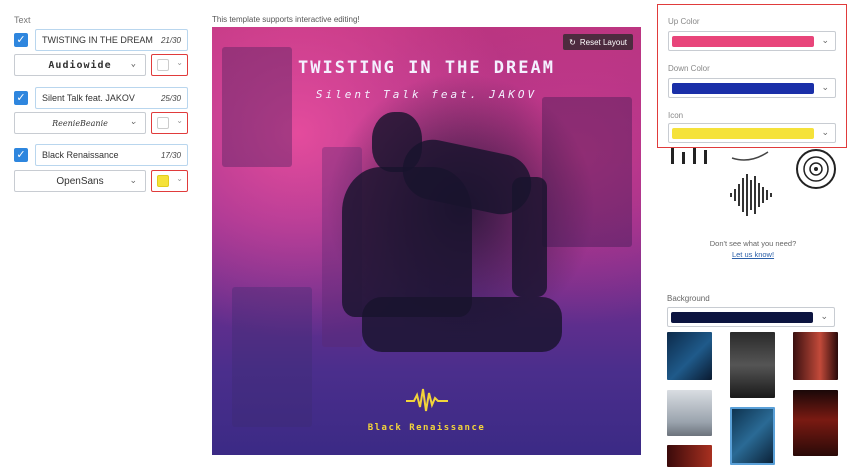 The height and width of the screenshot is (475, 850). Describe the element at coordinates (676, 115) in the screenshot. I see `icon-color-label: Icon` at that location.